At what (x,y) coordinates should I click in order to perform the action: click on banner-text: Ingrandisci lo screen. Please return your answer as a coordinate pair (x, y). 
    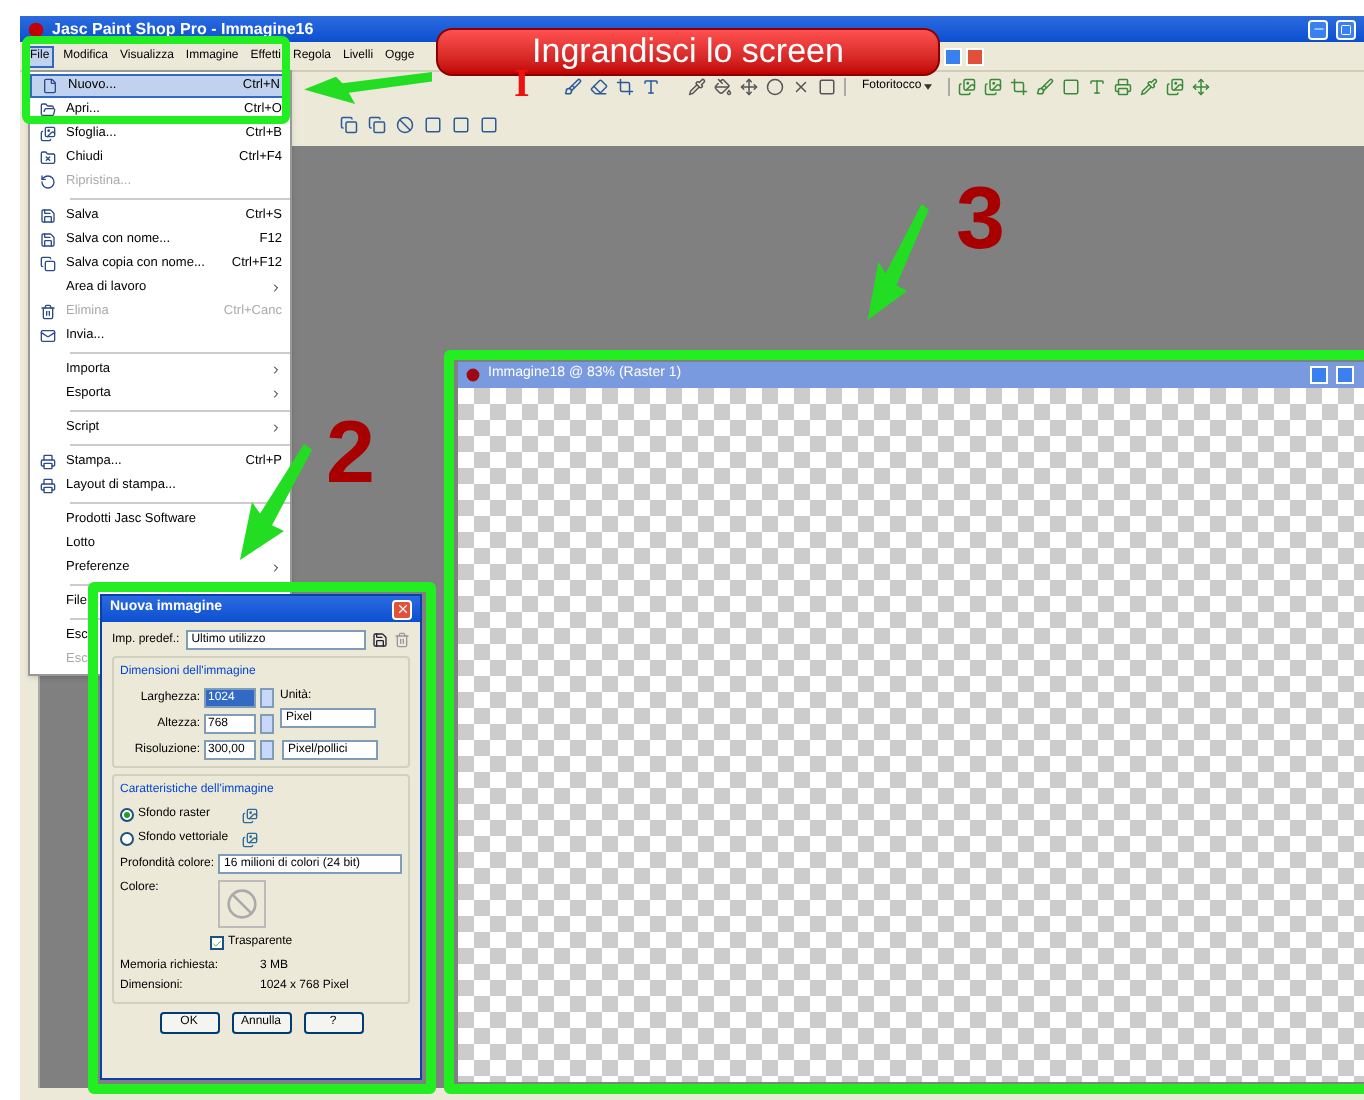
    Looking at the image, I should click on (688, 52).